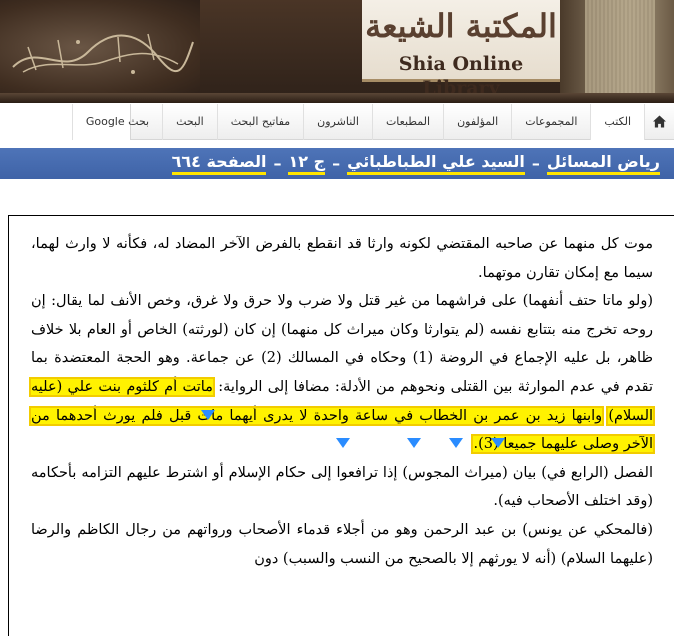 The width and height of the screenshot is (674, 636). What do you see at coordinates (477, 121) in the screenshot?
I see `nav-authors: المؤلفون` at bounding box center [477, 121].